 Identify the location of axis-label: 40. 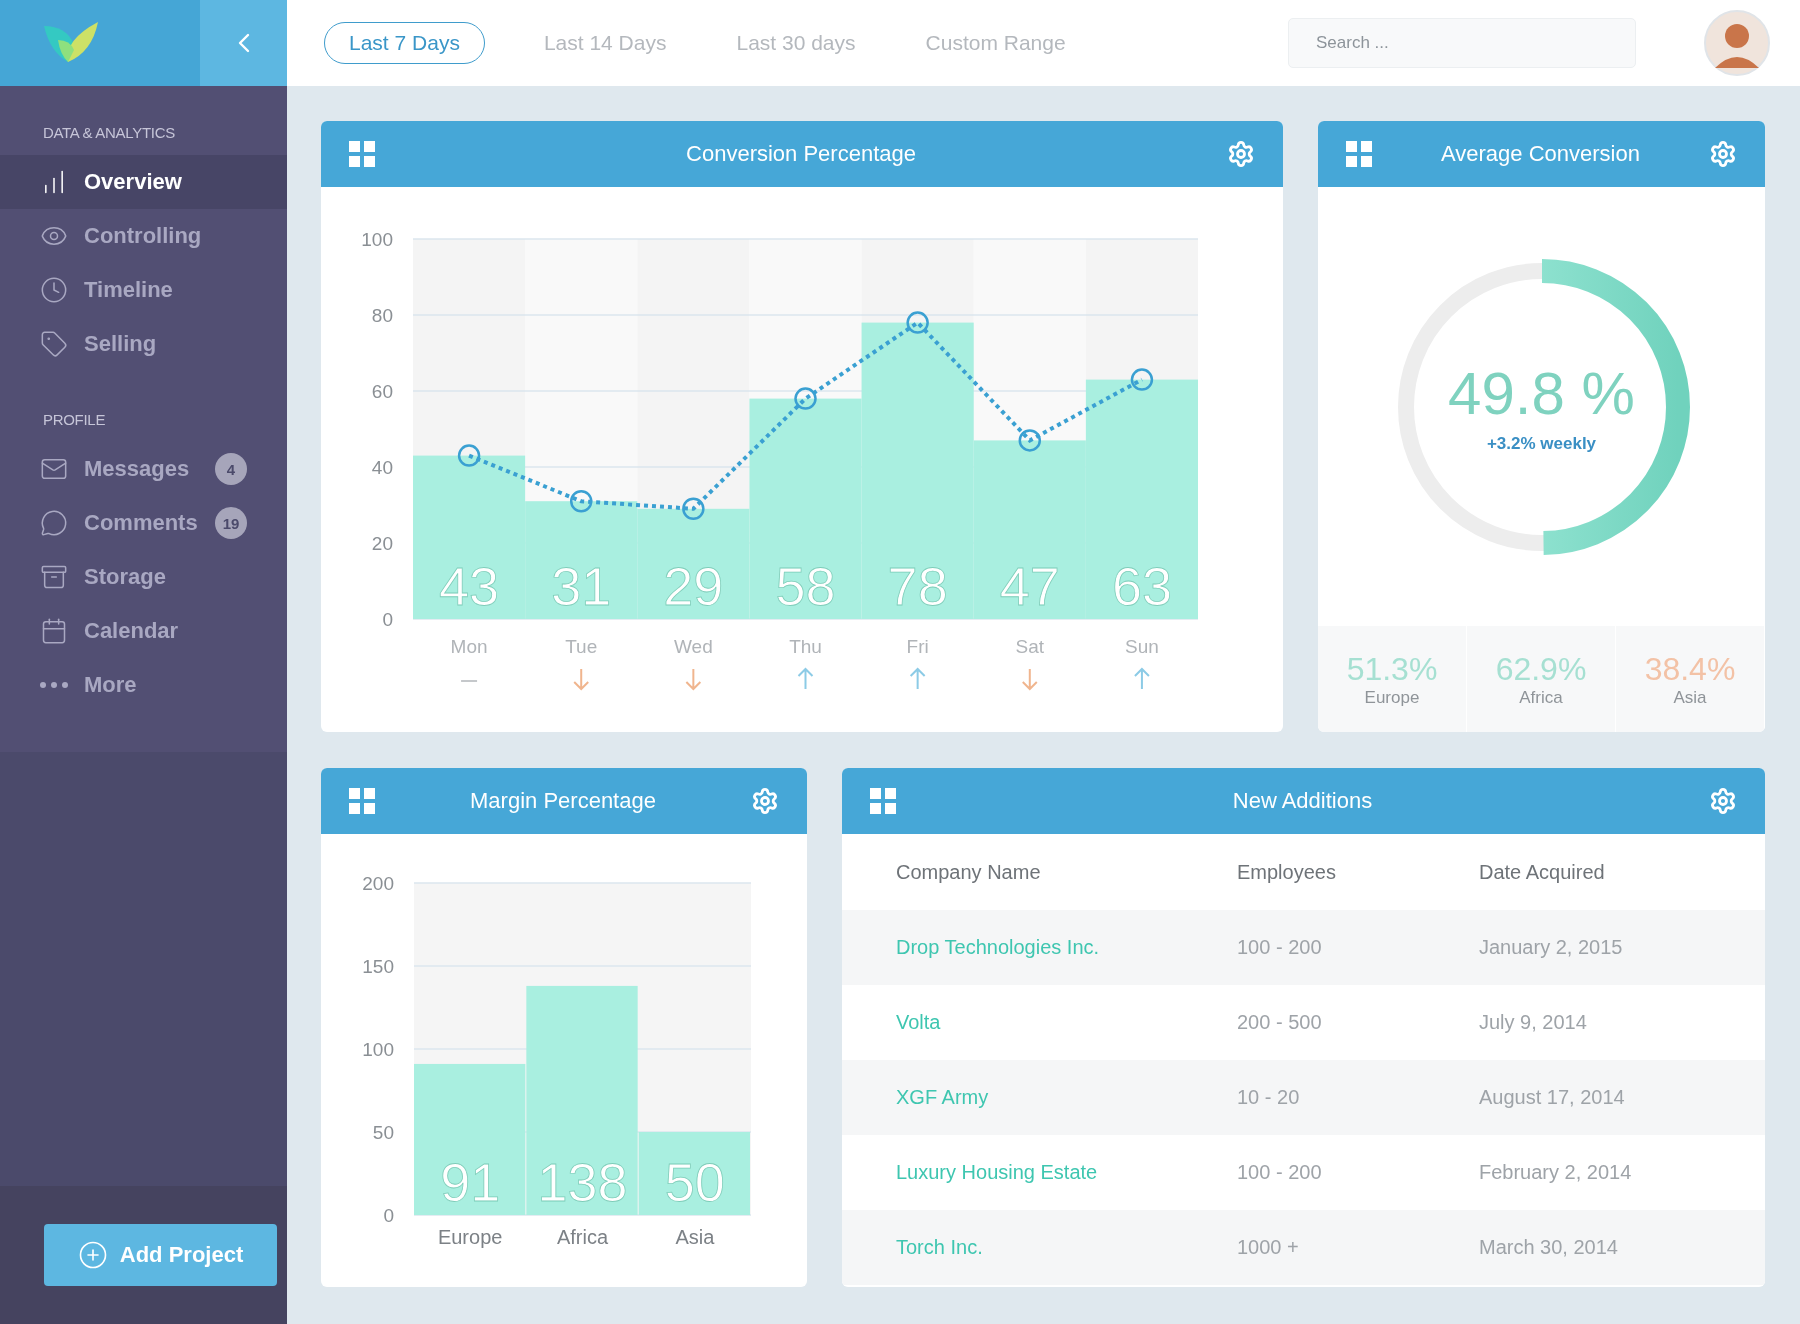
(382, 467).